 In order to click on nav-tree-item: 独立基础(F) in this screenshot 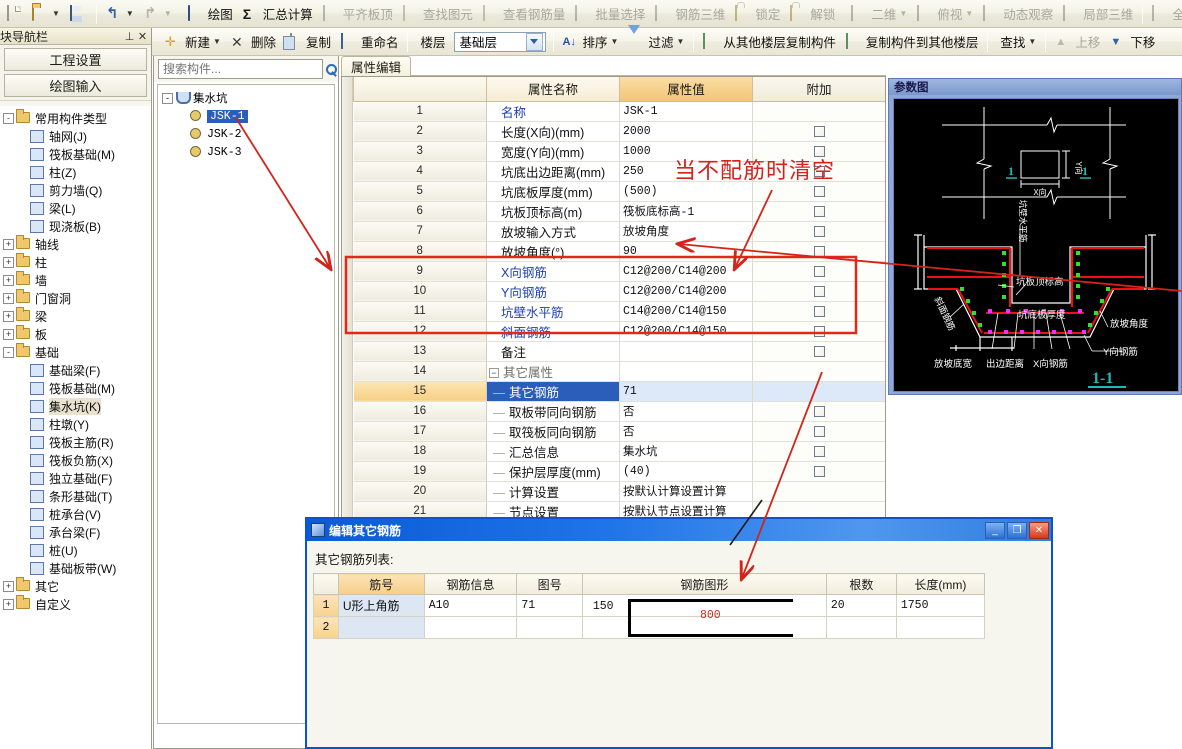, I will do `click(75, 478)`.